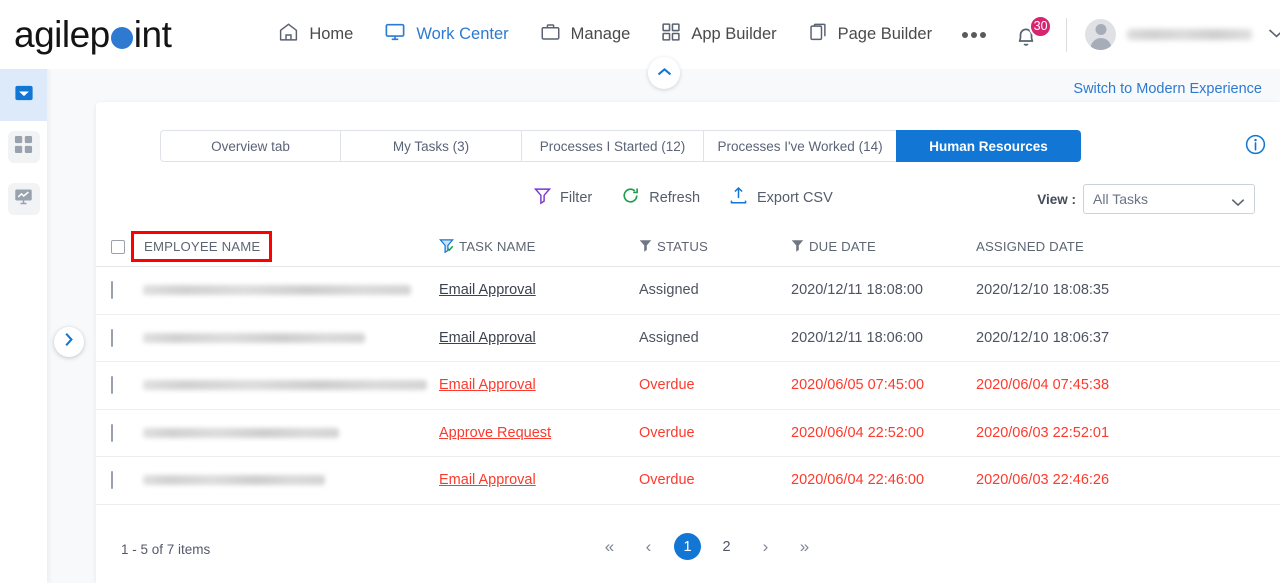 This screenshot has width=1280, height=583. I want to click on toolbar-actions: Filter Refresh Export CSV, so click(683, 197).